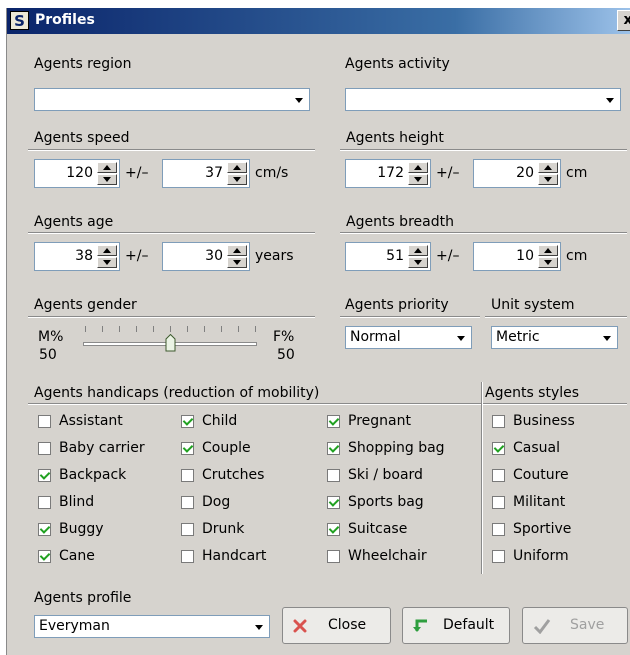 This screenshot has height=655, width=630. What do you see at coordinates (542, 626) in the screenshot?
I see `checkmark-icon` at bounding box center [542, 626].